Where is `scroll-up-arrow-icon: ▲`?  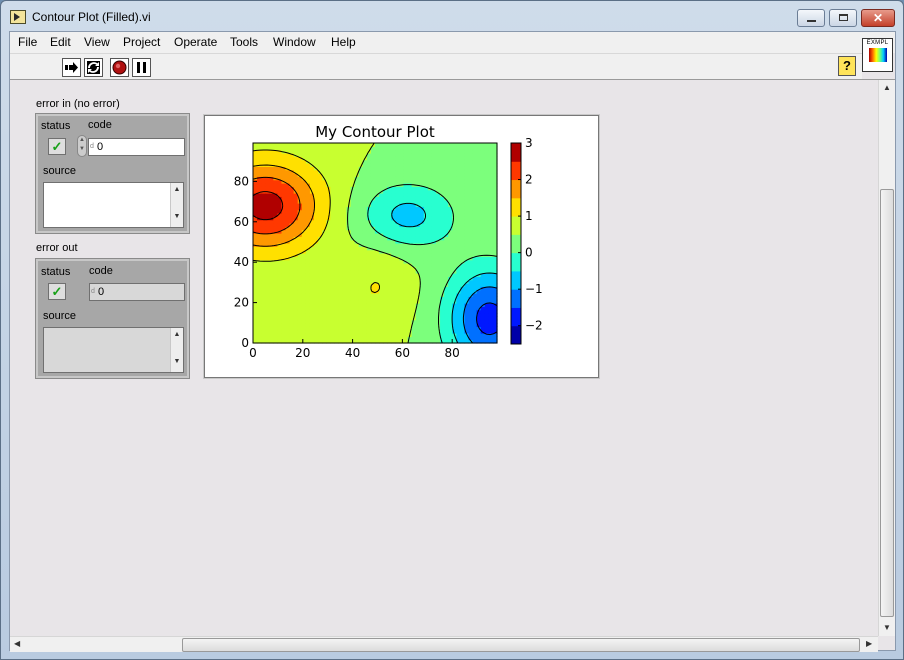
scroll-up-arrow-icon: ▲ is located at coordinates (887, 87).